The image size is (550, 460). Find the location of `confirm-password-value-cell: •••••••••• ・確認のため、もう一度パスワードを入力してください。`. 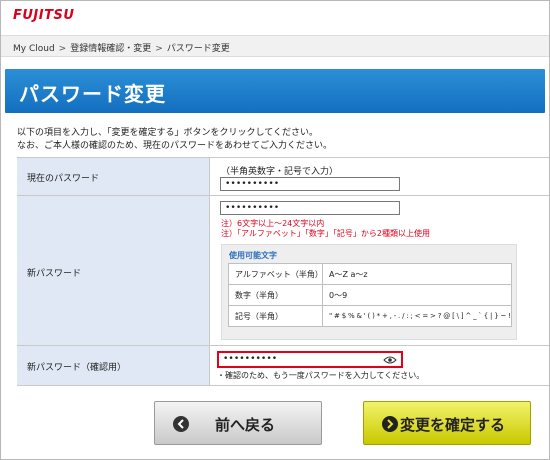

confirm-password-value-cell: •••••••••• ・確認のため、もう一度パスワードを入力してください。 is located at coordinates (380, 365).